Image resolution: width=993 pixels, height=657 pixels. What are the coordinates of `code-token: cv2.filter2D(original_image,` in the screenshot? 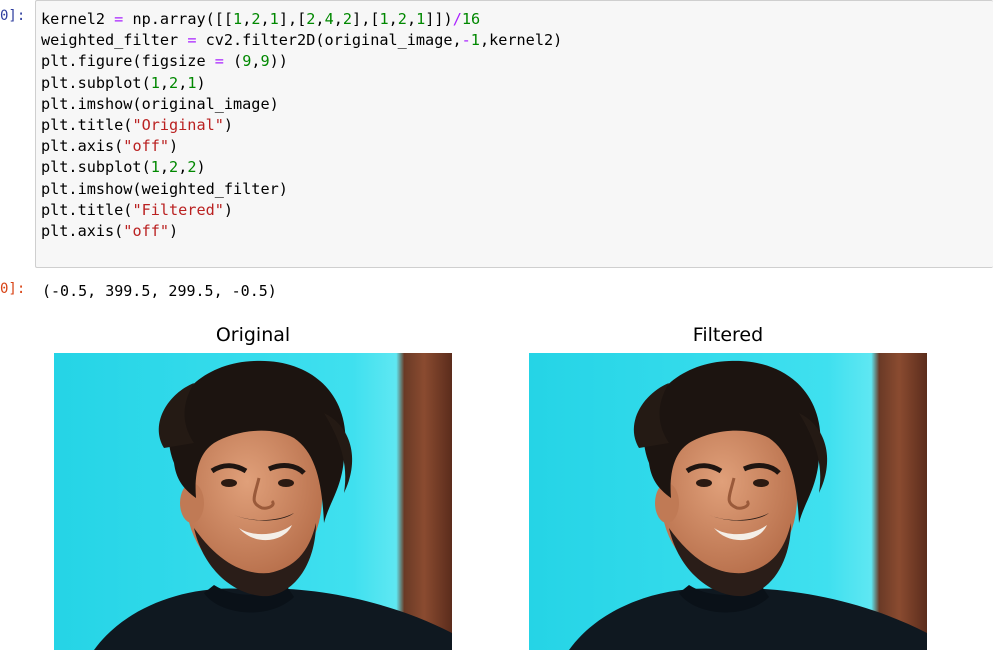 It's located at (329, 40).